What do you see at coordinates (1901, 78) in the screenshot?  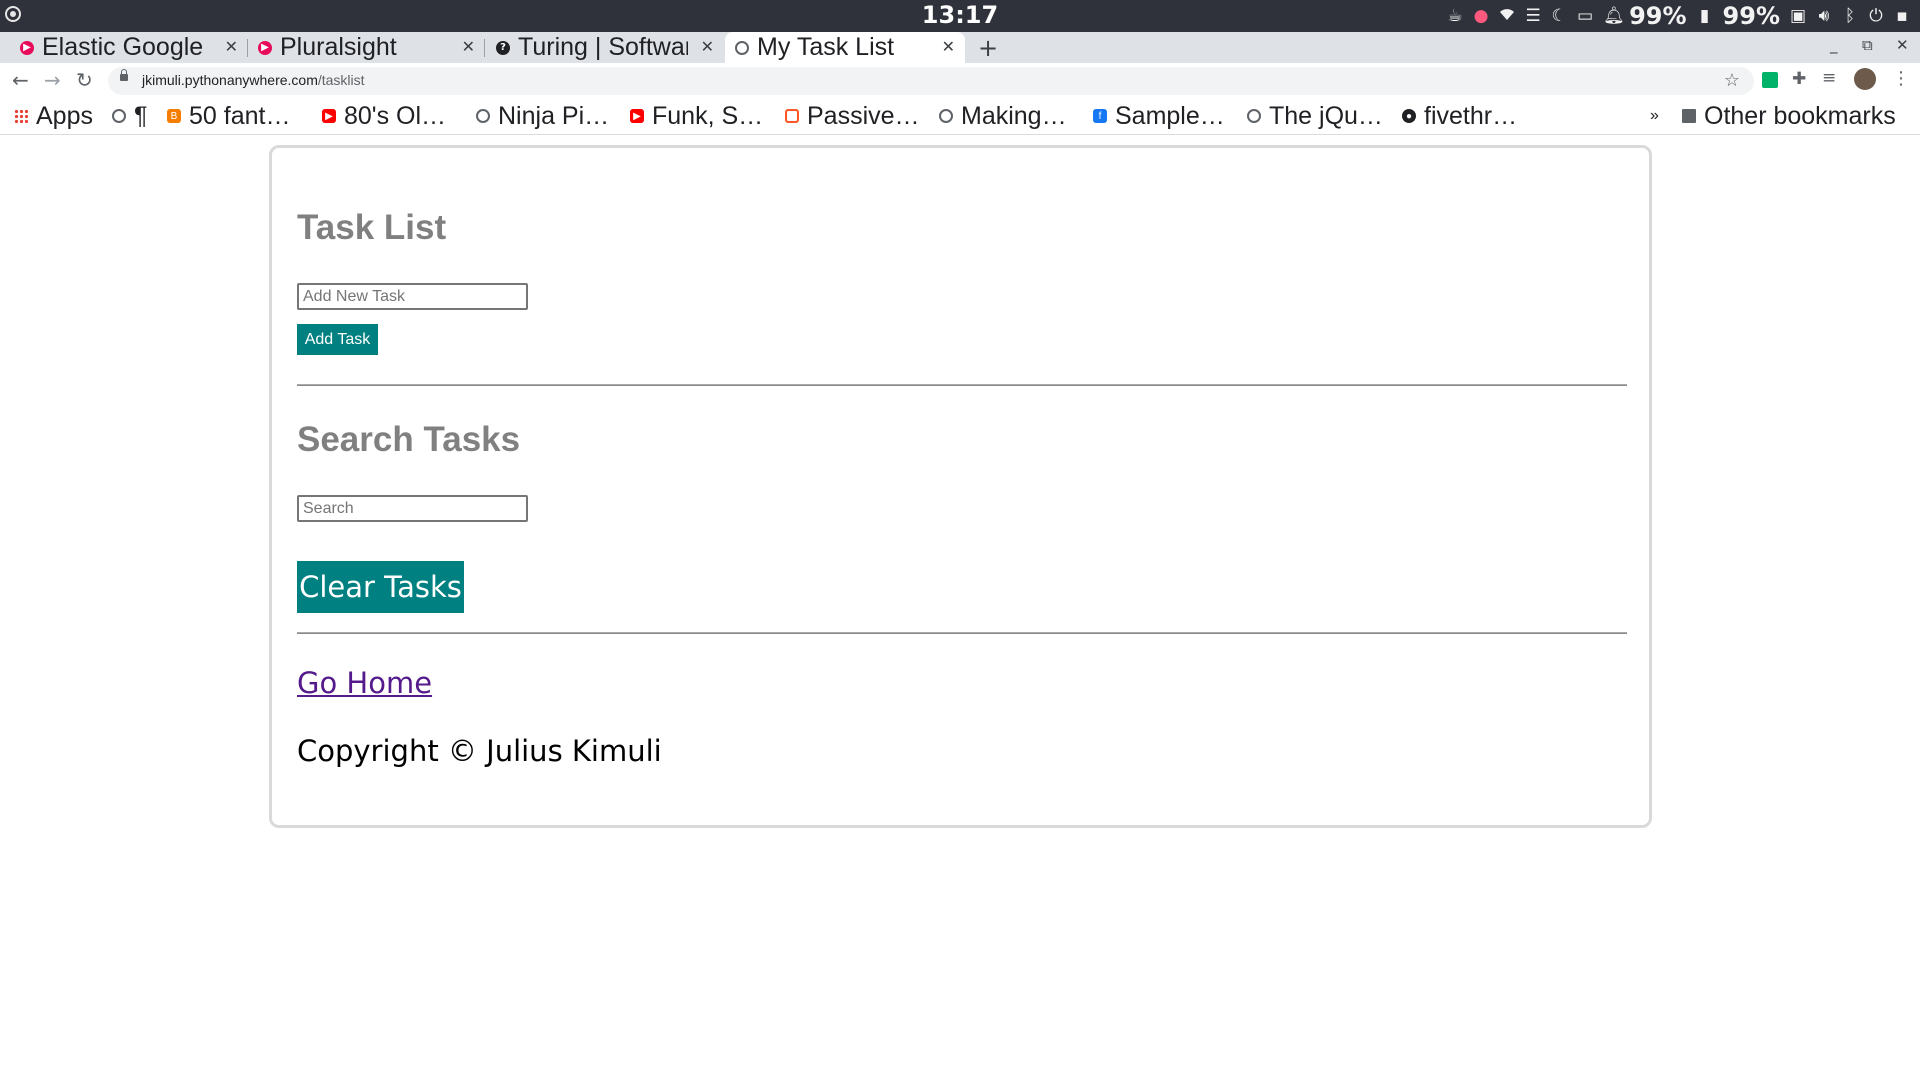 I see `browser-menu-icon: ⋮` at bounding box center [1901, 78].